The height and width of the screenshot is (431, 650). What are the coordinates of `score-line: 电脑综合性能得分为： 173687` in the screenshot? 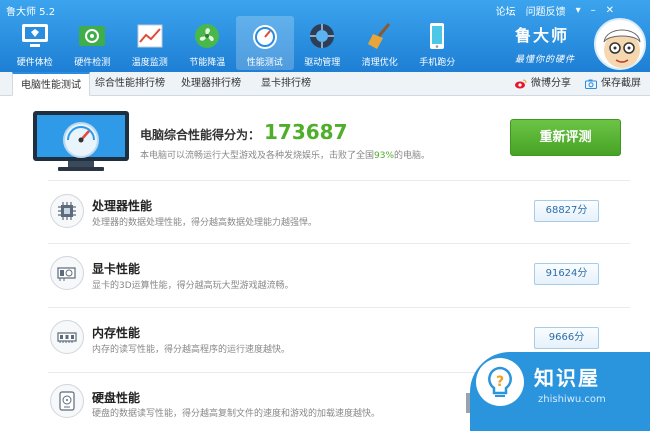 It's located at (244, 132).